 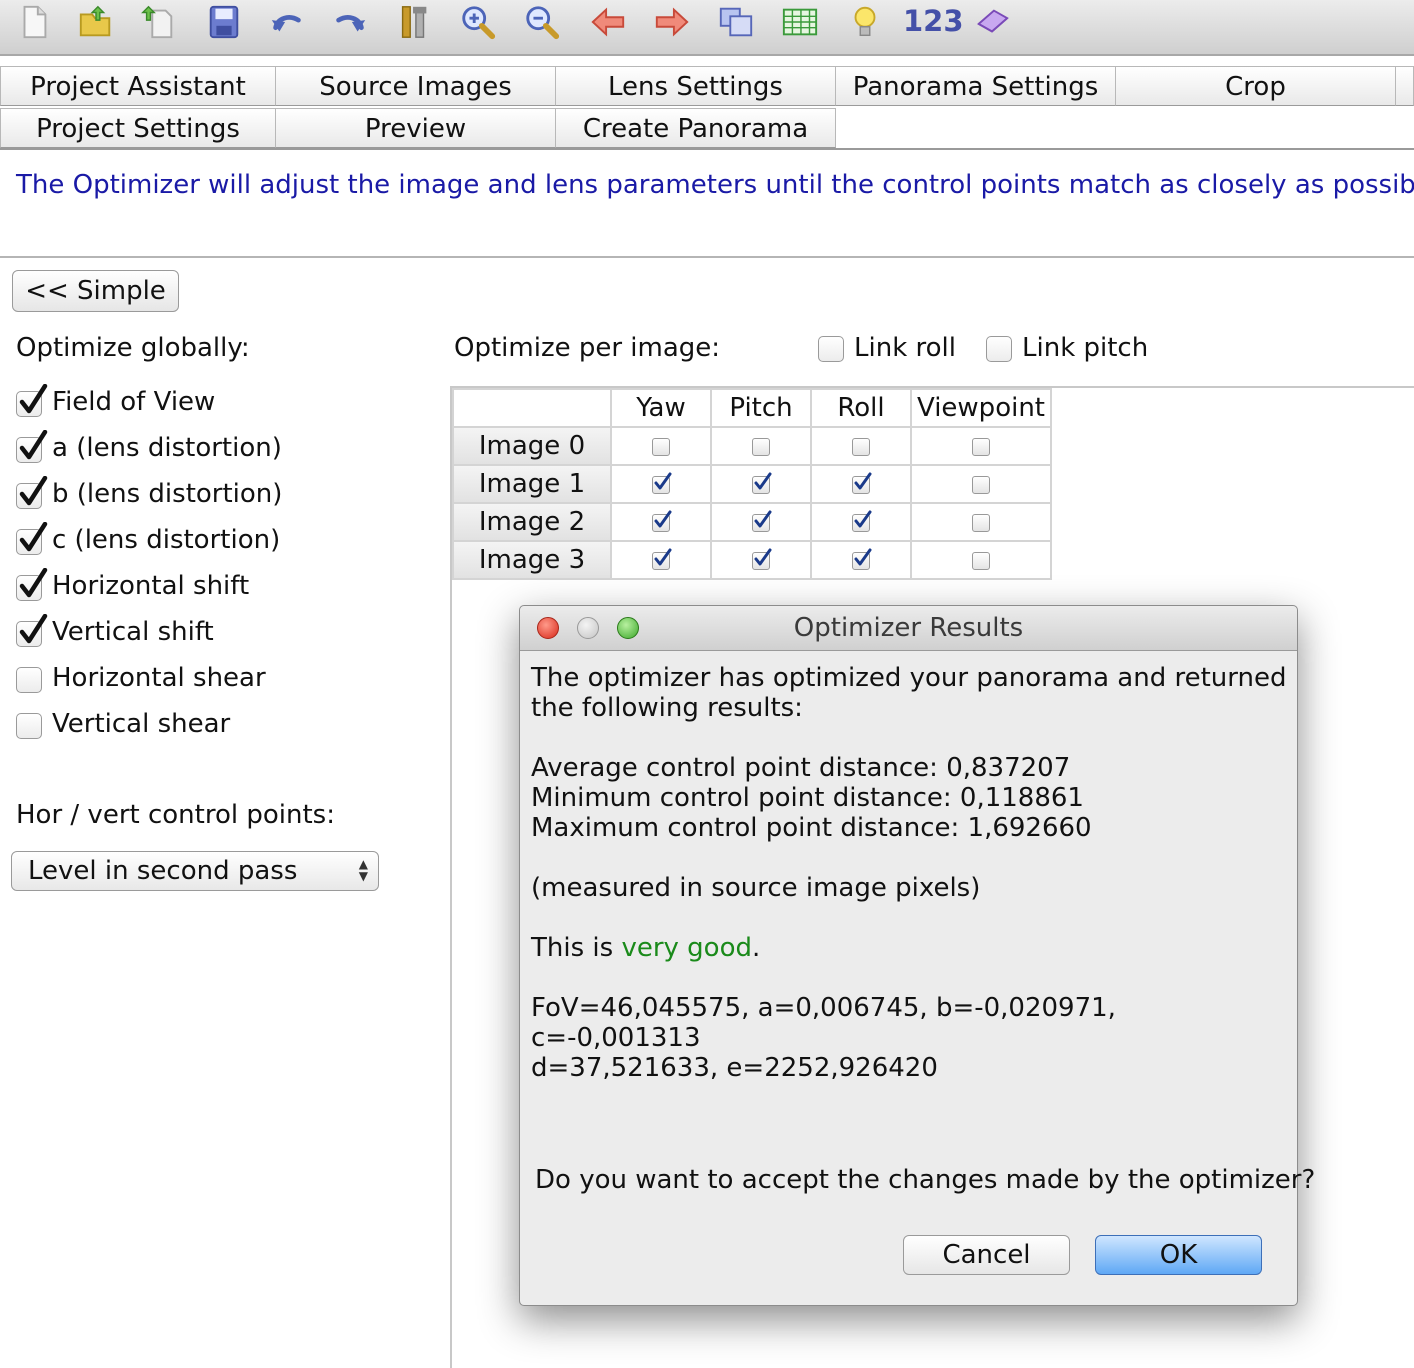 What do you see at coordinates (608, 22) in the screenshot?
I see `back-arrow-icon` at bounding box center [608, 22].